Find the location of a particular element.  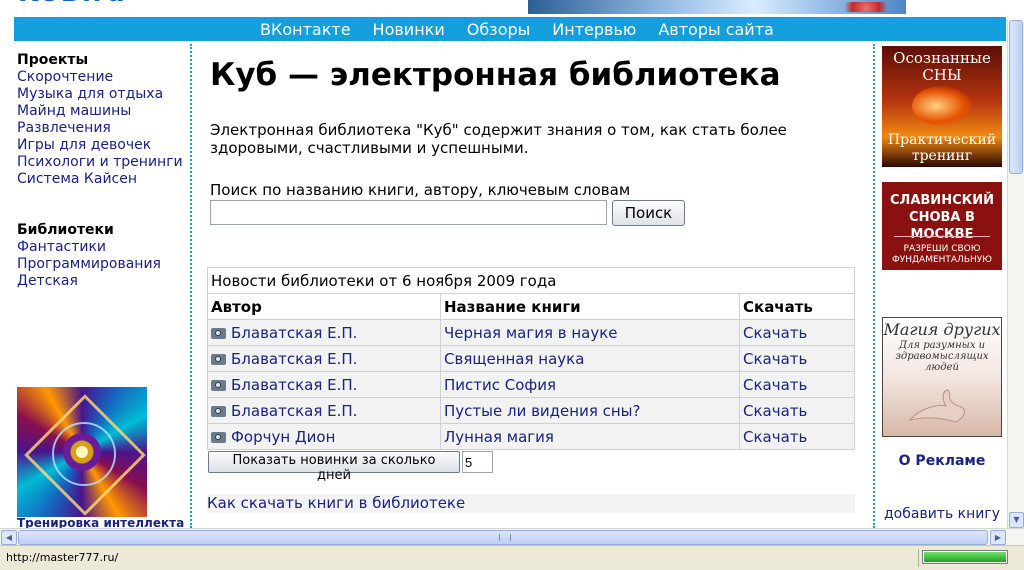

table-row: Блаватская Е.П. Священная наука Скачать is located at coordinates (531, 358).